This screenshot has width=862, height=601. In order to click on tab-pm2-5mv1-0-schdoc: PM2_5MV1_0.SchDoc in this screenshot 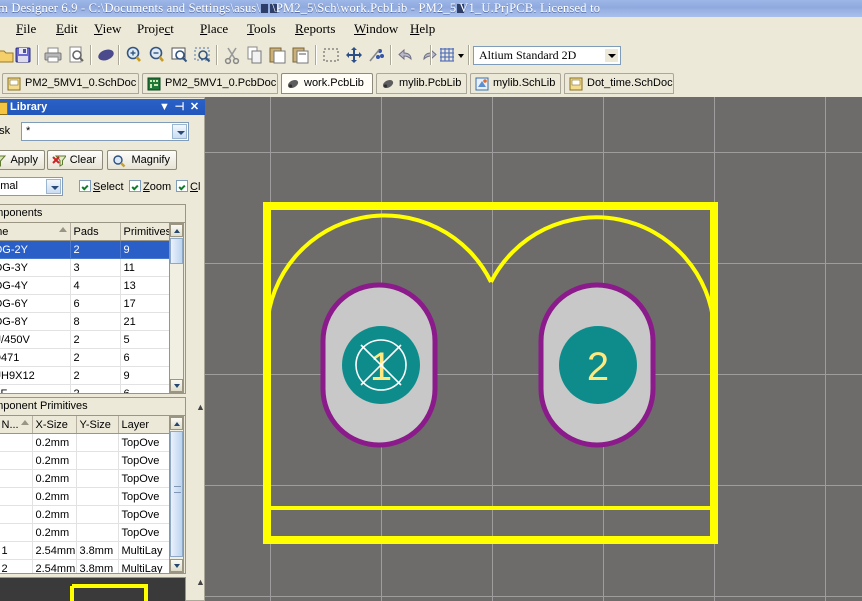, I will do `click(70, 83)`.